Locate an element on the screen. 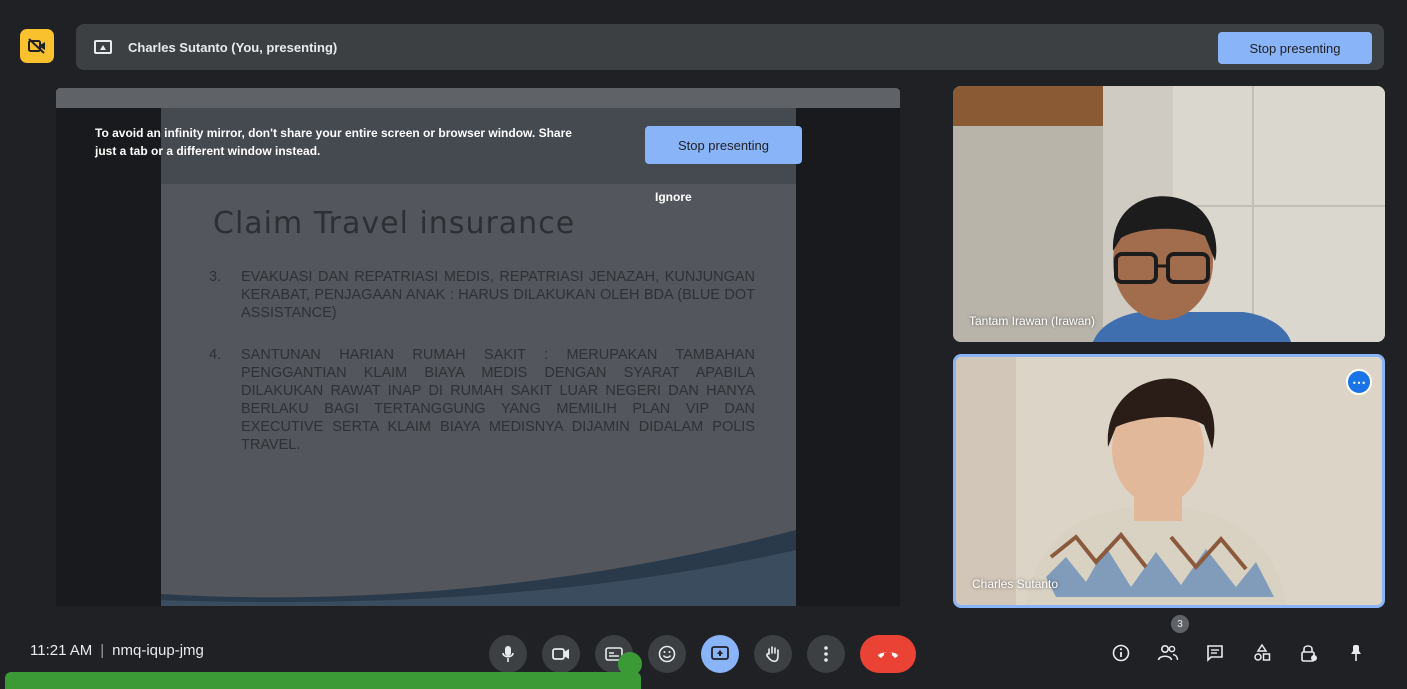 Image resolution: width=1407 pixels, height=689 pixels. stage-top-strip is located at coordinates (478, 98).